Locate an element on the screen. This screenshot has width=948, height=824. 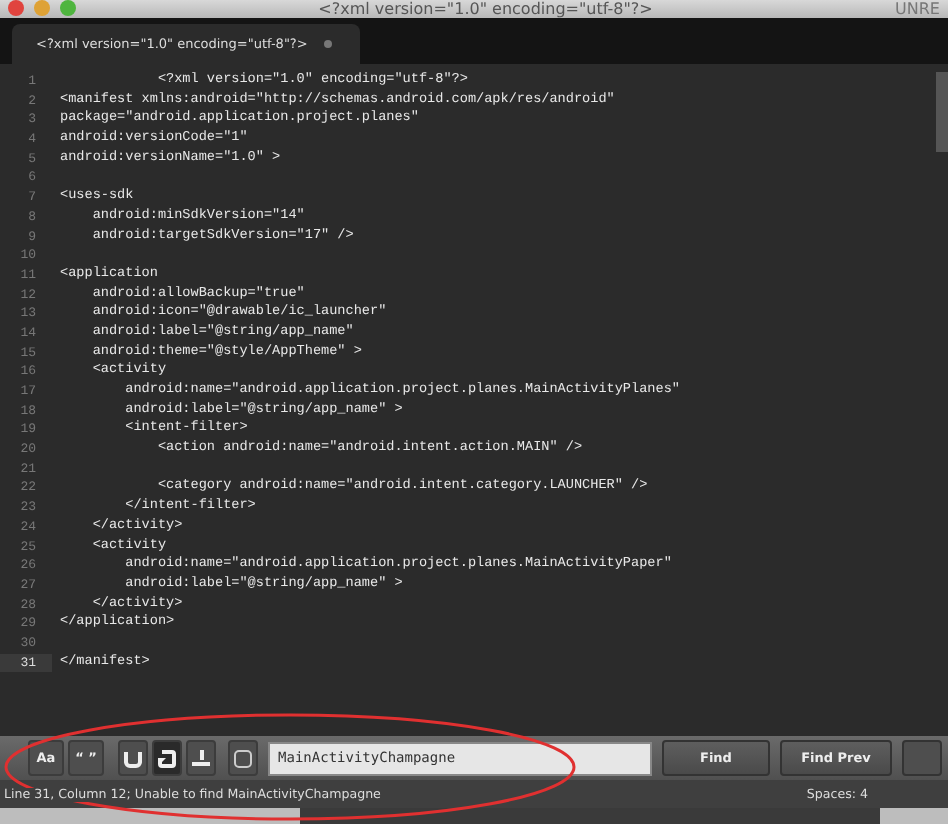
window-title: <?xml version="1.0" encoding="utf-8"?> is located at coordinates (485, 10).